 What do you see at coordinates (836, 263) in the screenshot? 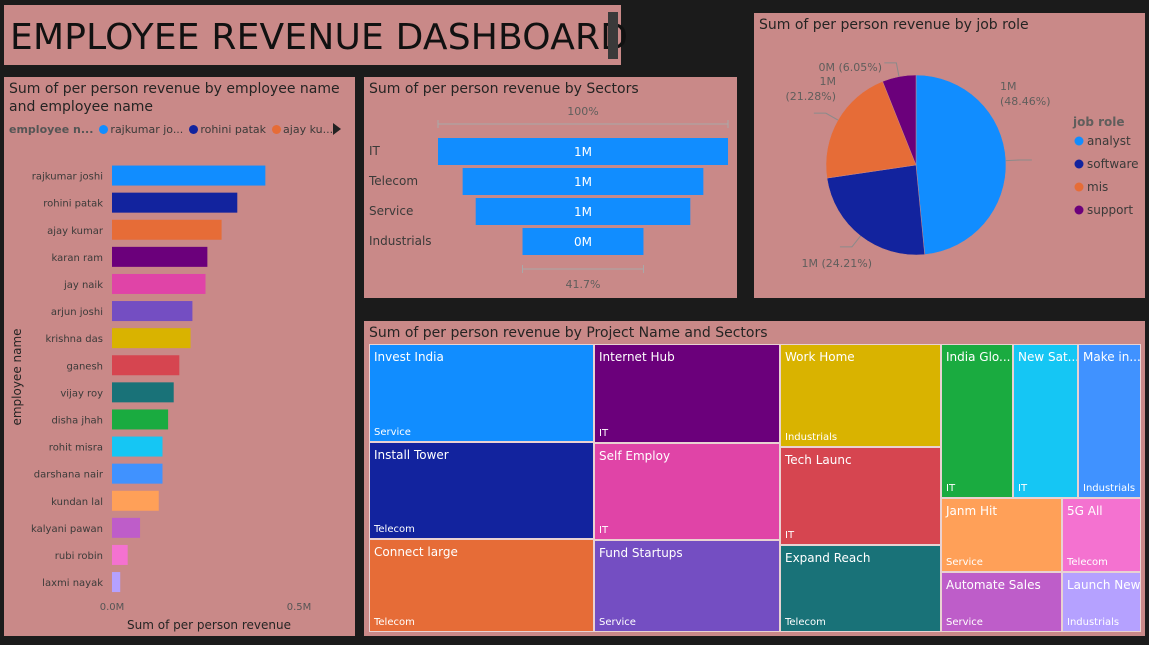
I see `pie-value-label: 1M (24.21%)` at bounding box center [836, 263].